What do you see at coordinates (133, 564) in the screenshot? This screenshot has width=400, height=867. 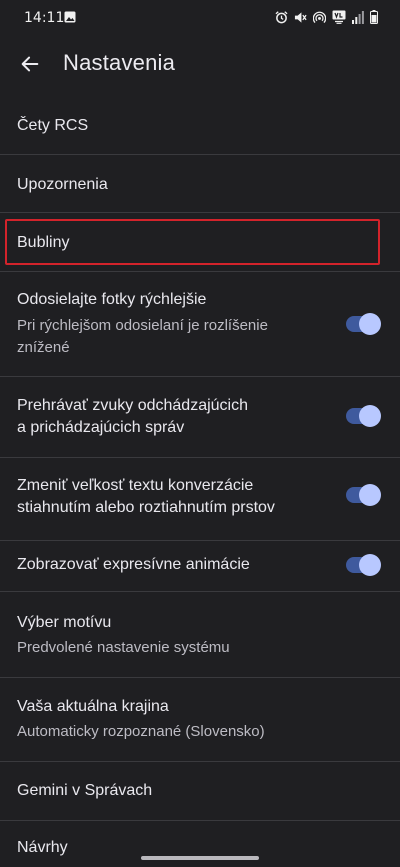 I see `setting-title: Zobrazovať expresívne animácie` at bounding box center [133, 564].